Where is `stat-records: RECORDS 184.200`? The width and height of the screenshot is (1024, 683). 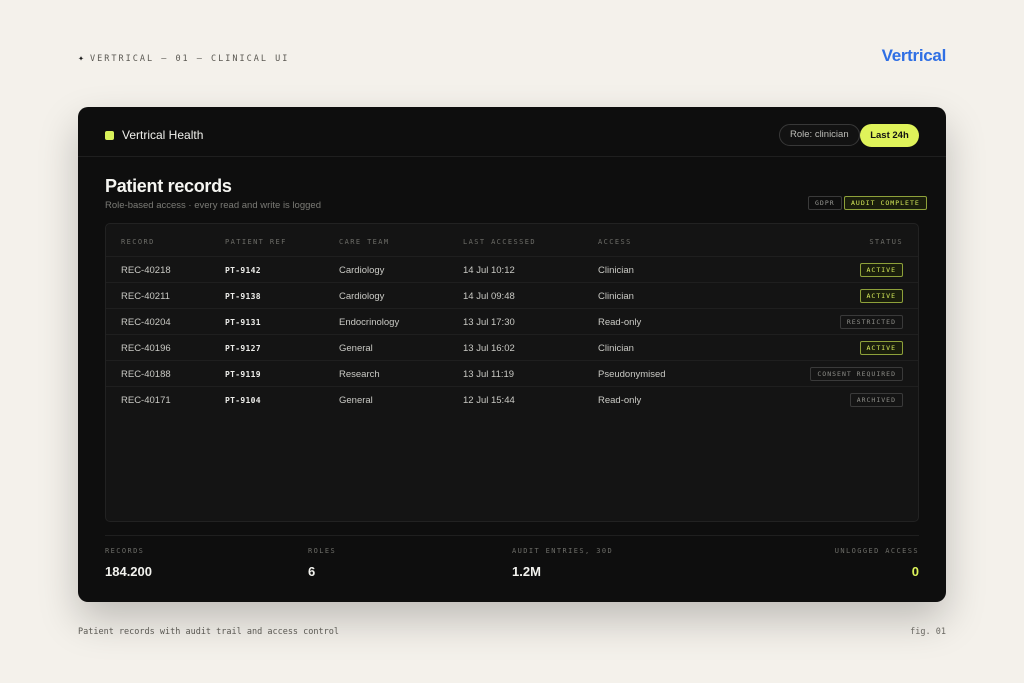
stat-records: RECORDS 184.200 is located at coordinates (128, 563).